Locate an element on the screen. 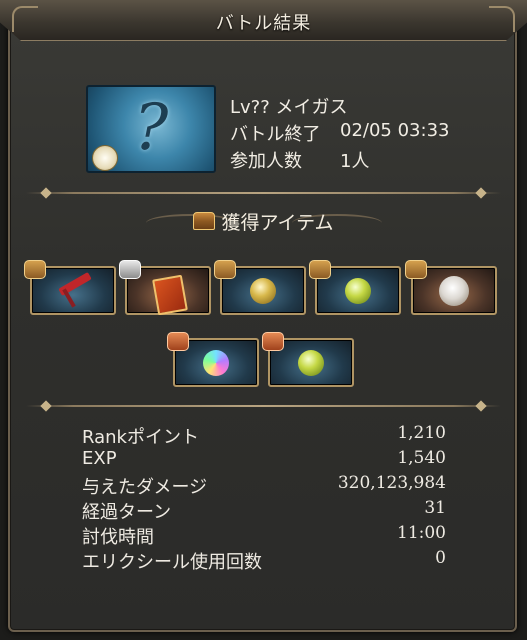 The height and width of the screenshot is (640, 527). page-title: バトル結果 is located at coordinates (263, 23).